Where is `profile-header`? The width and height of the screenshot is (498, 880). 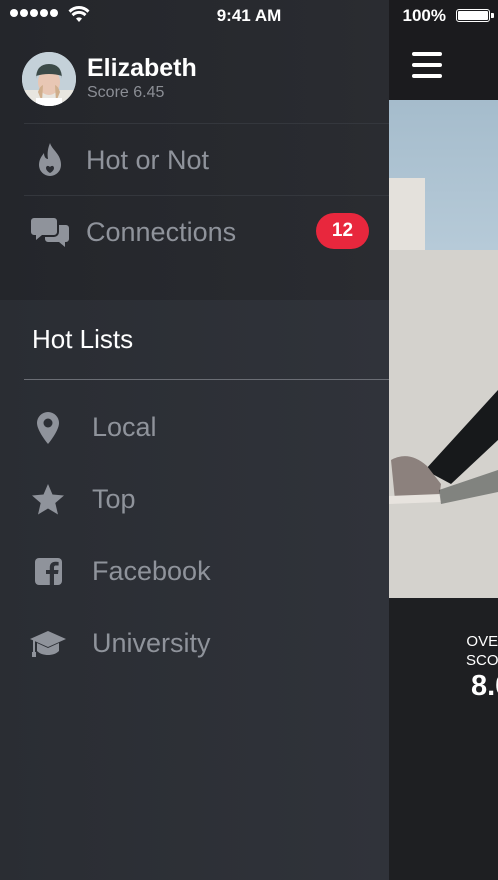
profile-header is located at coordinates (49, 79).